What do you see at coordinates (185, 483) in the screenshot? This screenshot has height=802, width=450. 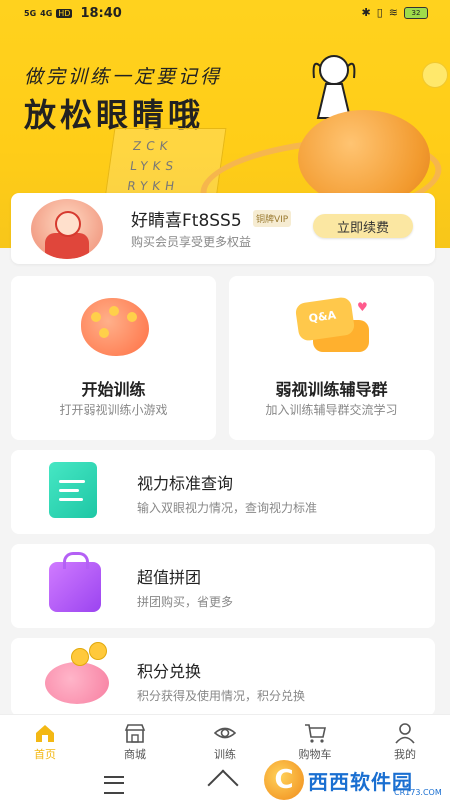 I see `row-title: 视力标准查询` at bounding box center [185, 483].